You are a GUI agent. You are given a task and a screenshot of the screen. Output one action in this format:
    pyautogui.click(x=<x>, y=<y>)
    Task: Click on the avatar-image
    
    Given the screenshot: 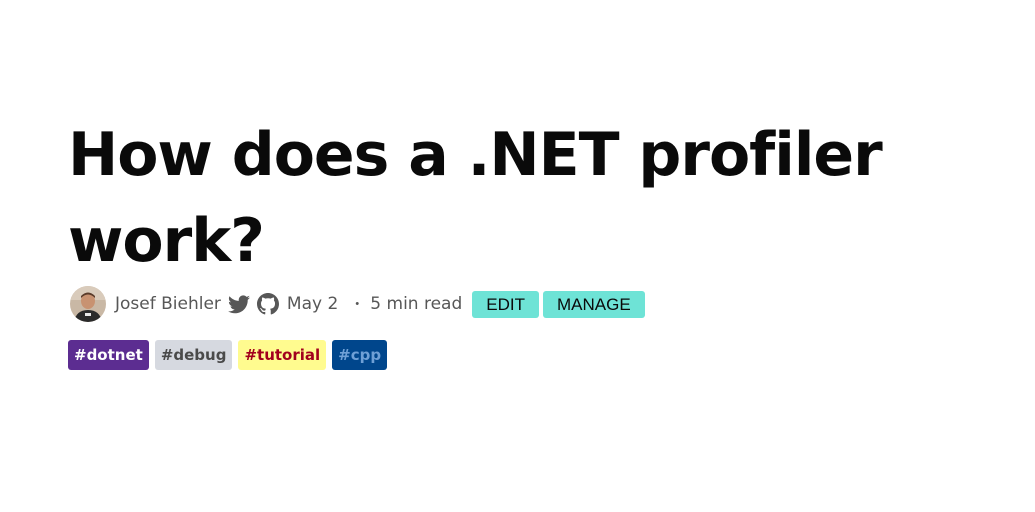 What is the action you would take?
    pyautogui.click(x=88, y=304)
    